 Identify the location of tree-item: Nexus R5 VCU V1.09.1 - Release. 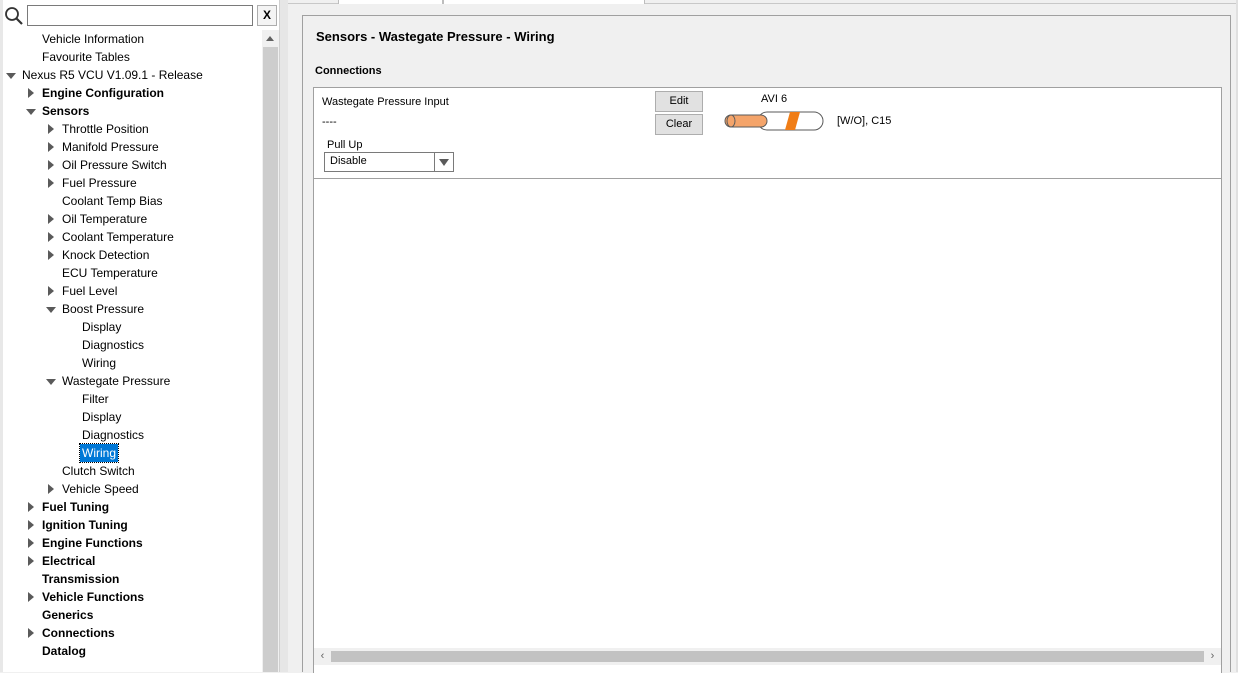
(131, 75).